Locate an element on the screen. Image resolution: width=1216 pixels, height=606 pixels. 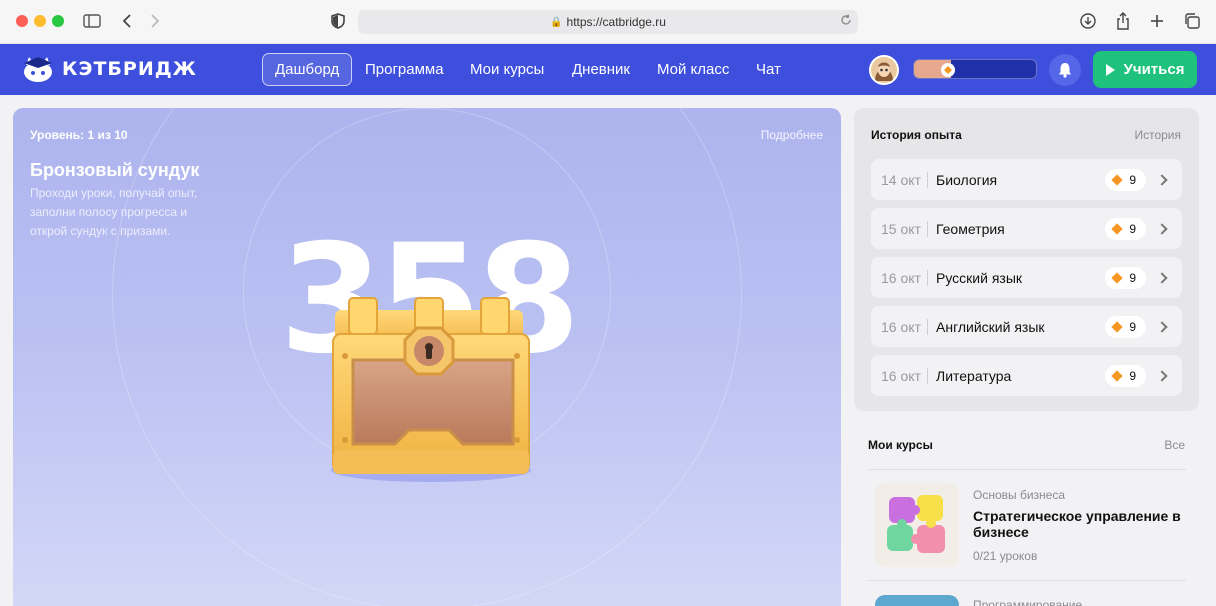
new-tab-icon is located at coordinates (1157, 21).